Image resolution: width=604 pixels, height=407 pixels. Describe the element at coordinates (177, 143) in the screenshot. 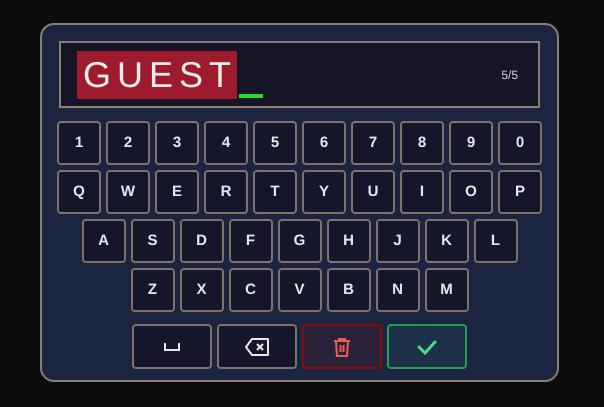

I see `key-button: 3` at that location.